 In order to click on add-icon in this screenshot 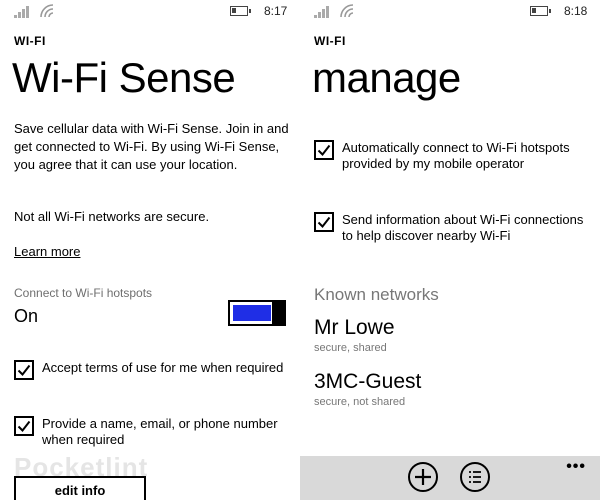, I will do `click(423, 477)`.